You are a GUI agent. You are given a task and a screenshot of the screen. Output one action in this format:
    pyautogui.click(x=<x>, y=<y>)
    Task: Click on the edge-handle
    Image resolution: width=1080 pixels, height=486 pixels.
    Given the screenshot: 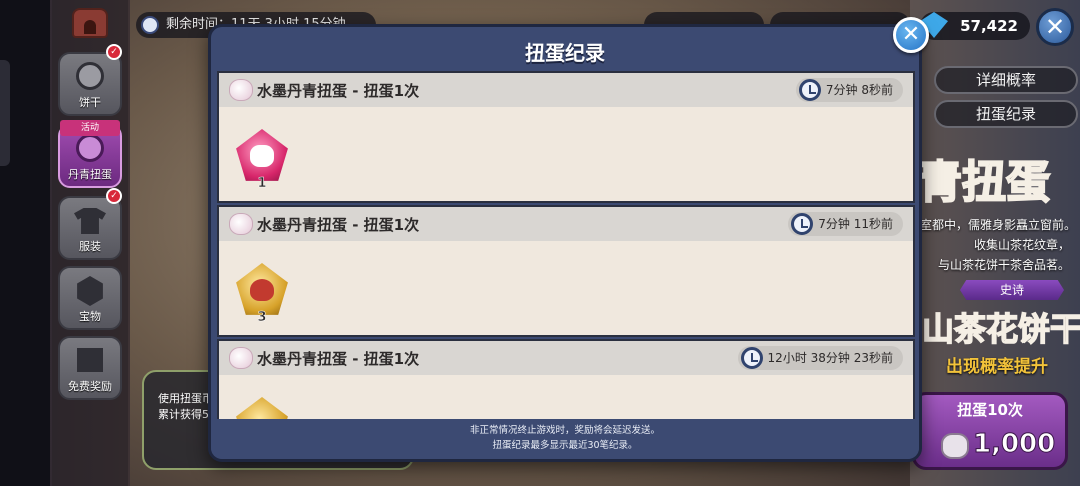 What is the action you would take?
    pyautogui.click(x=5, y=113)
    